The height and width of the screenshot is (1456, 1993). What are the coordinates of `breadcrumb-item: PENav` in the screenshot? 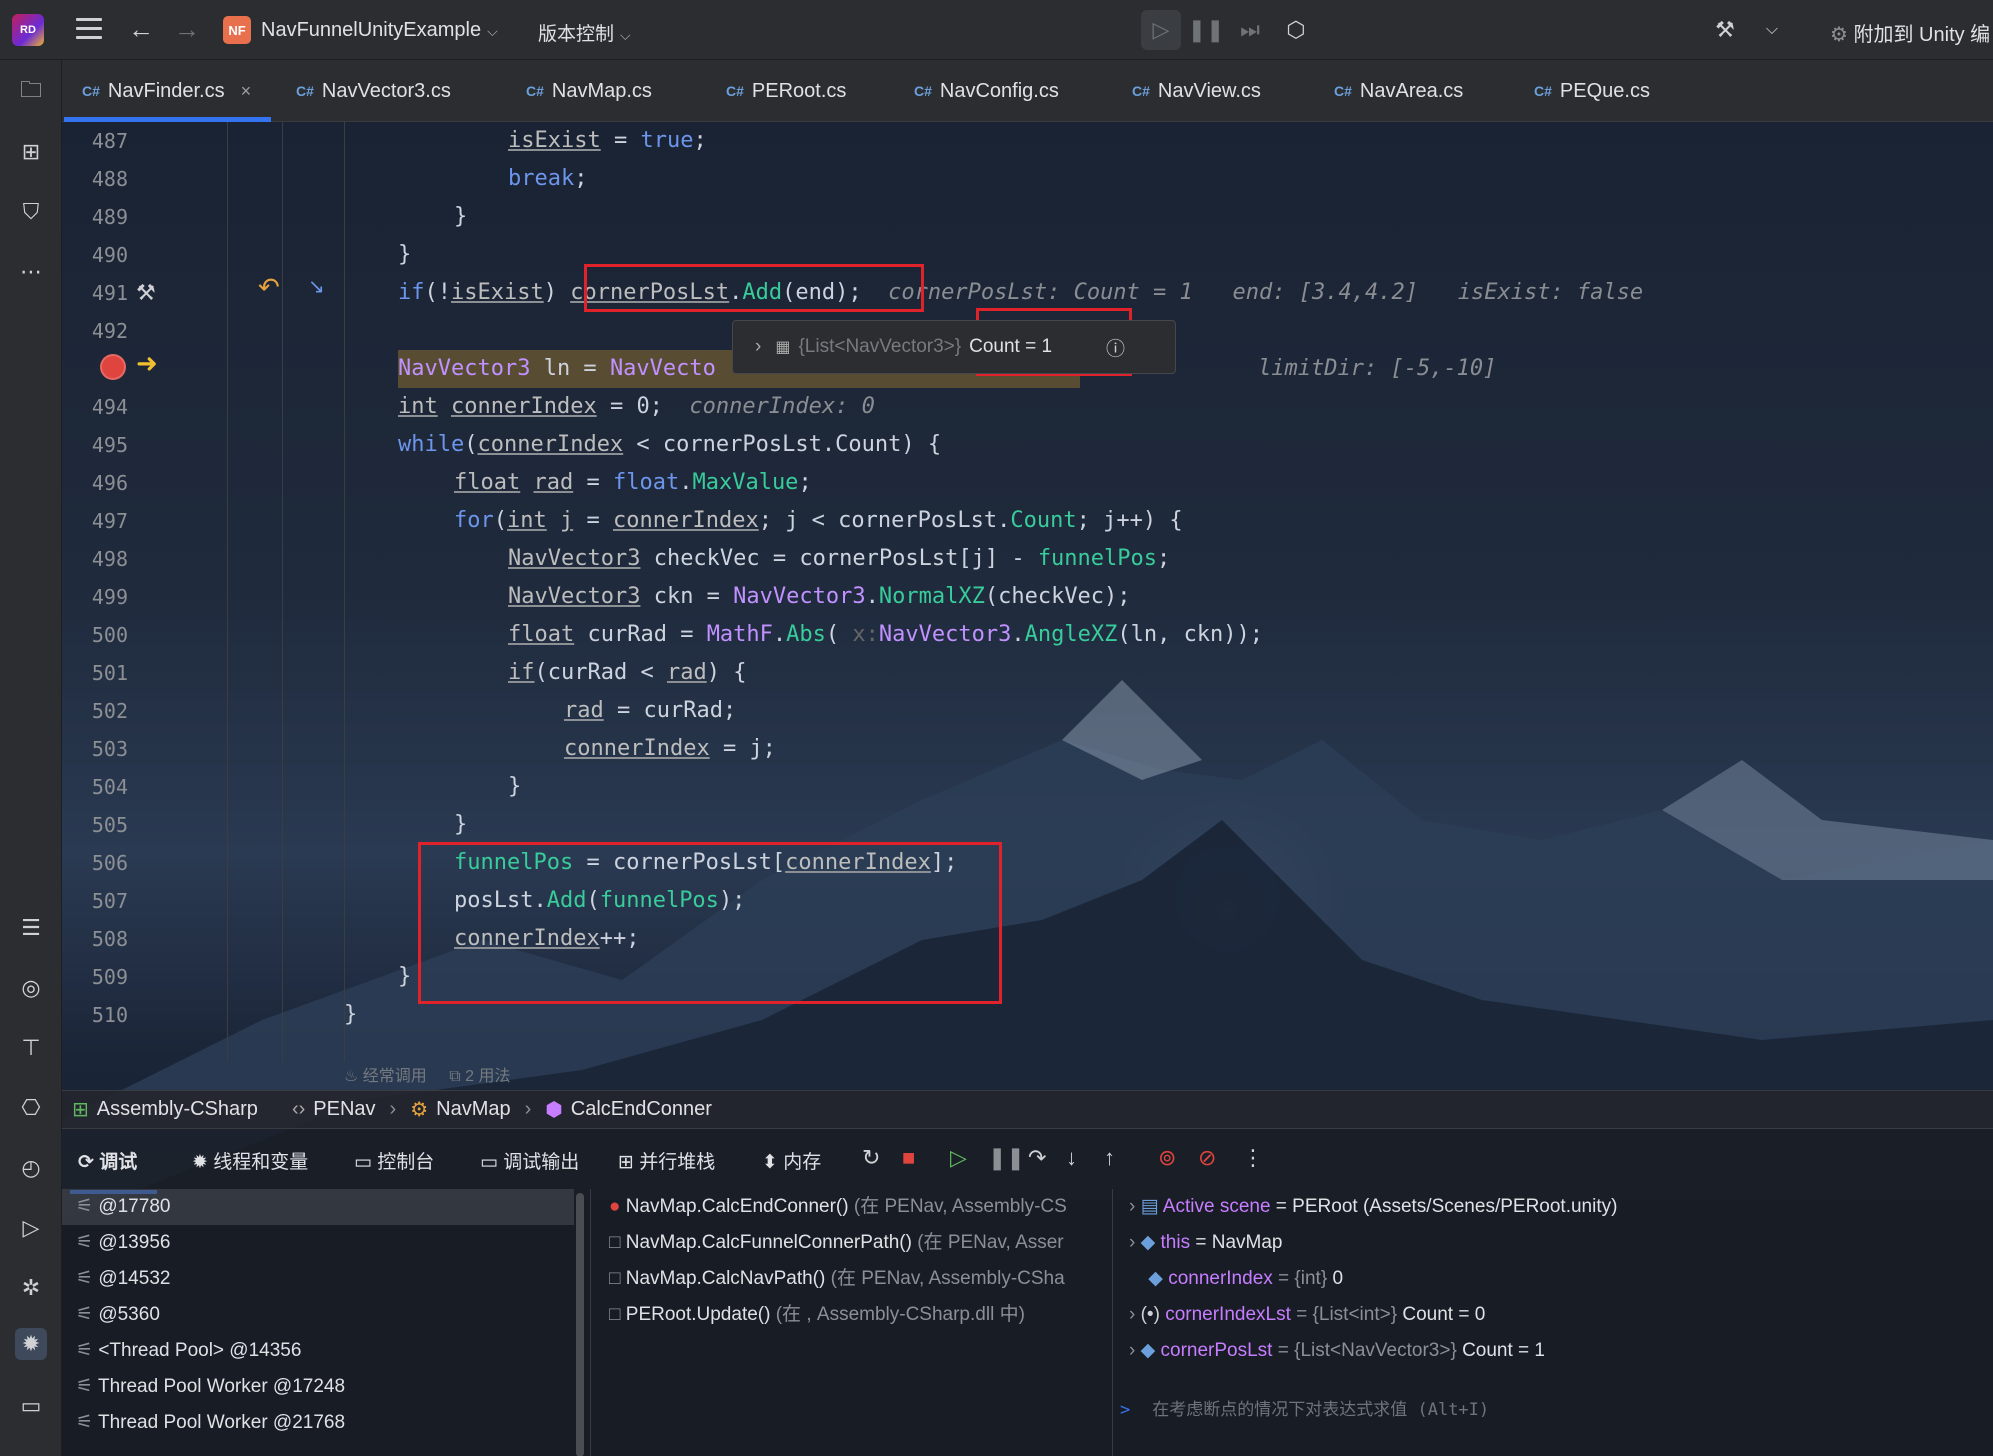 It's located at (344, 1109).